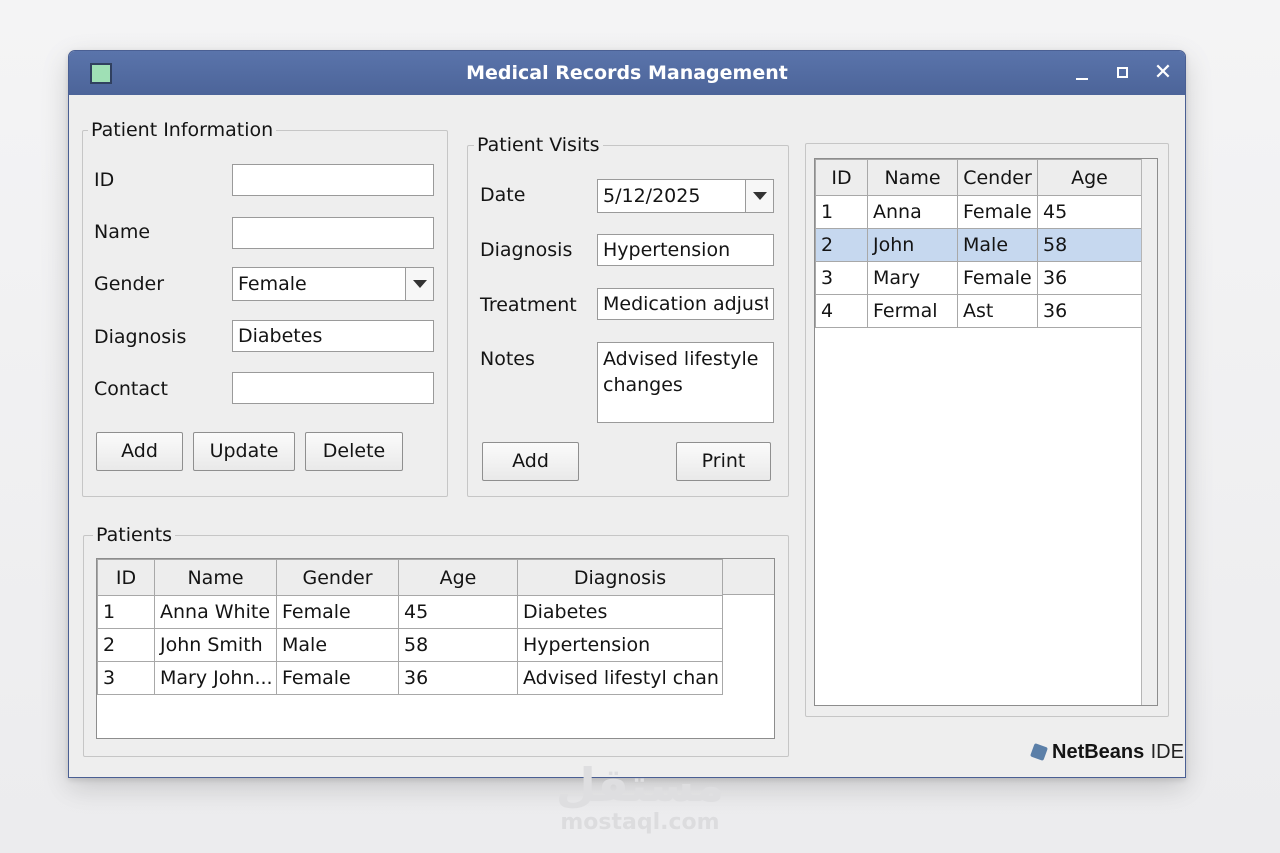  What do you see at coordinates (333, 233) in the screenshot?
I see `name-field` at bounding box center [333, 233].